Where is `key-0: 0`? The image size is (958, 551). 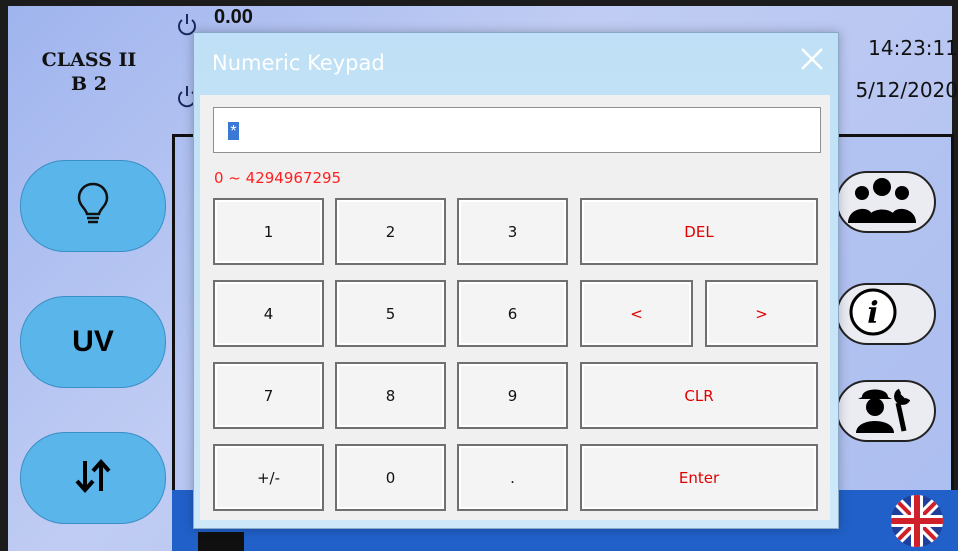
key-0: 0 is located at coordinates (390, 477).